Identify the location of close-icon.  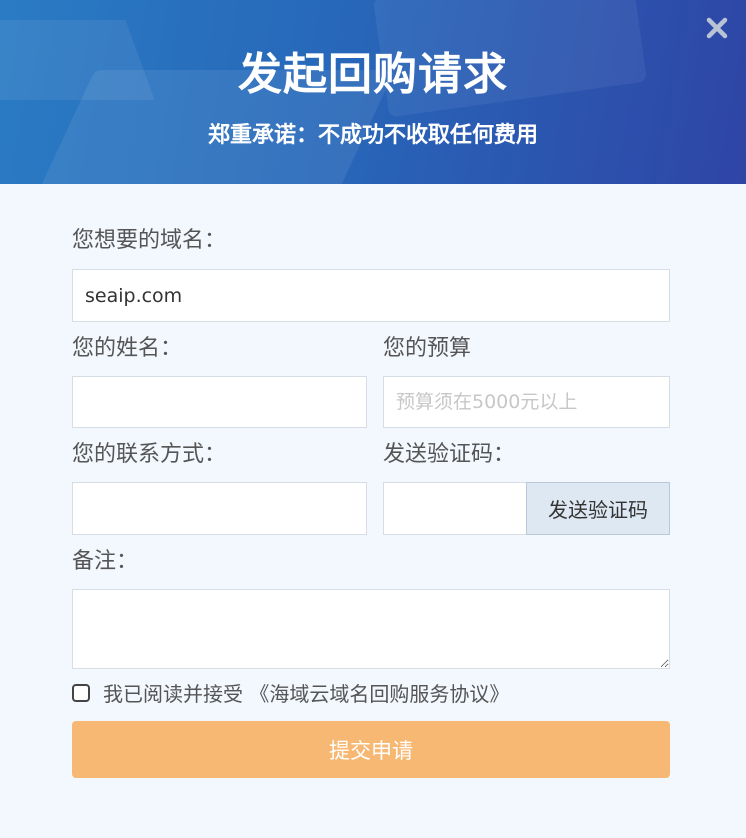
(717, 28).